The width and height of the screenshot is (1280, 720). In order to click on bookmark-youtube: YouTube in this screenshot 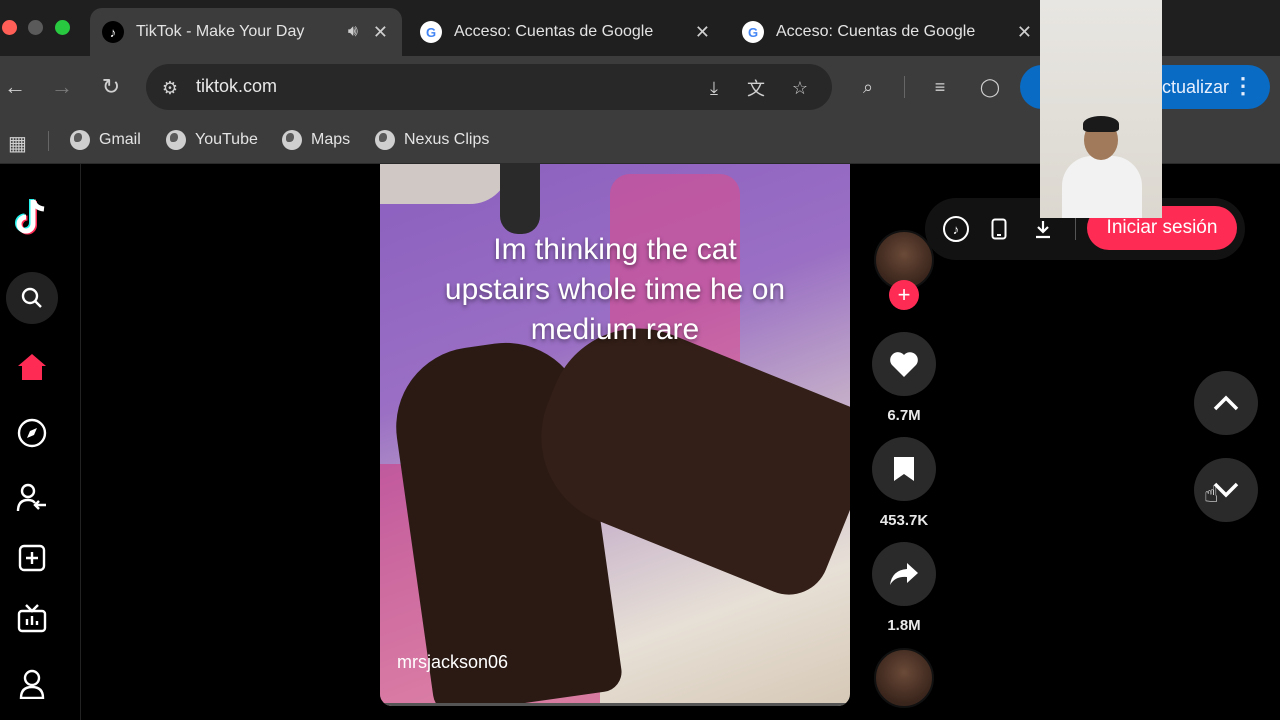, I will do `click(212, 140)`.